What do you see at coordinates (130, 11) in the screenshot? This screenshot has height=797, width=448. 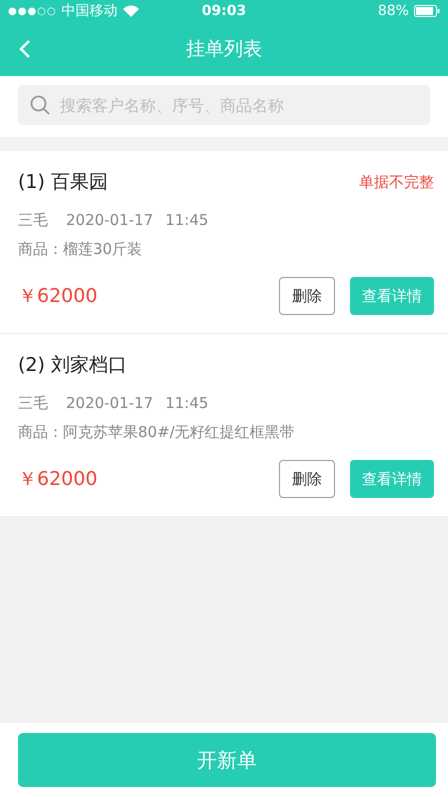 I see `wifi-icon` at bounding box center [130, 11].